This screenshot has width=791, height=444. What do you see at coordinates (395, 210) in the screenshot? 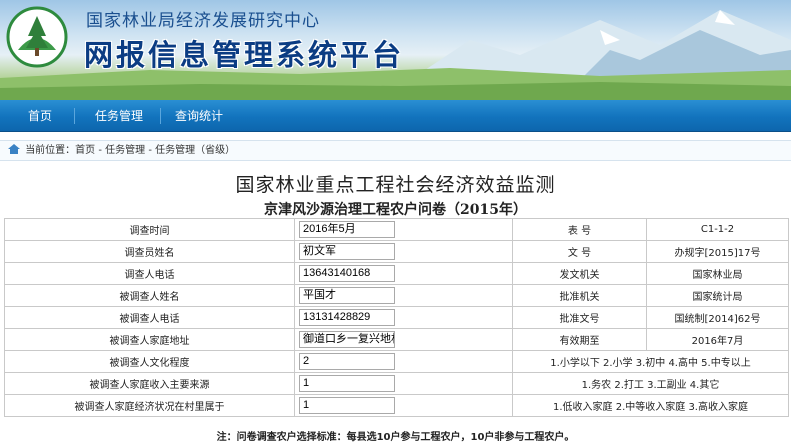
I see `form-subtitle: 京津风沙源治理工程农户问卷（2015年）` at bounding box center [395, 210].